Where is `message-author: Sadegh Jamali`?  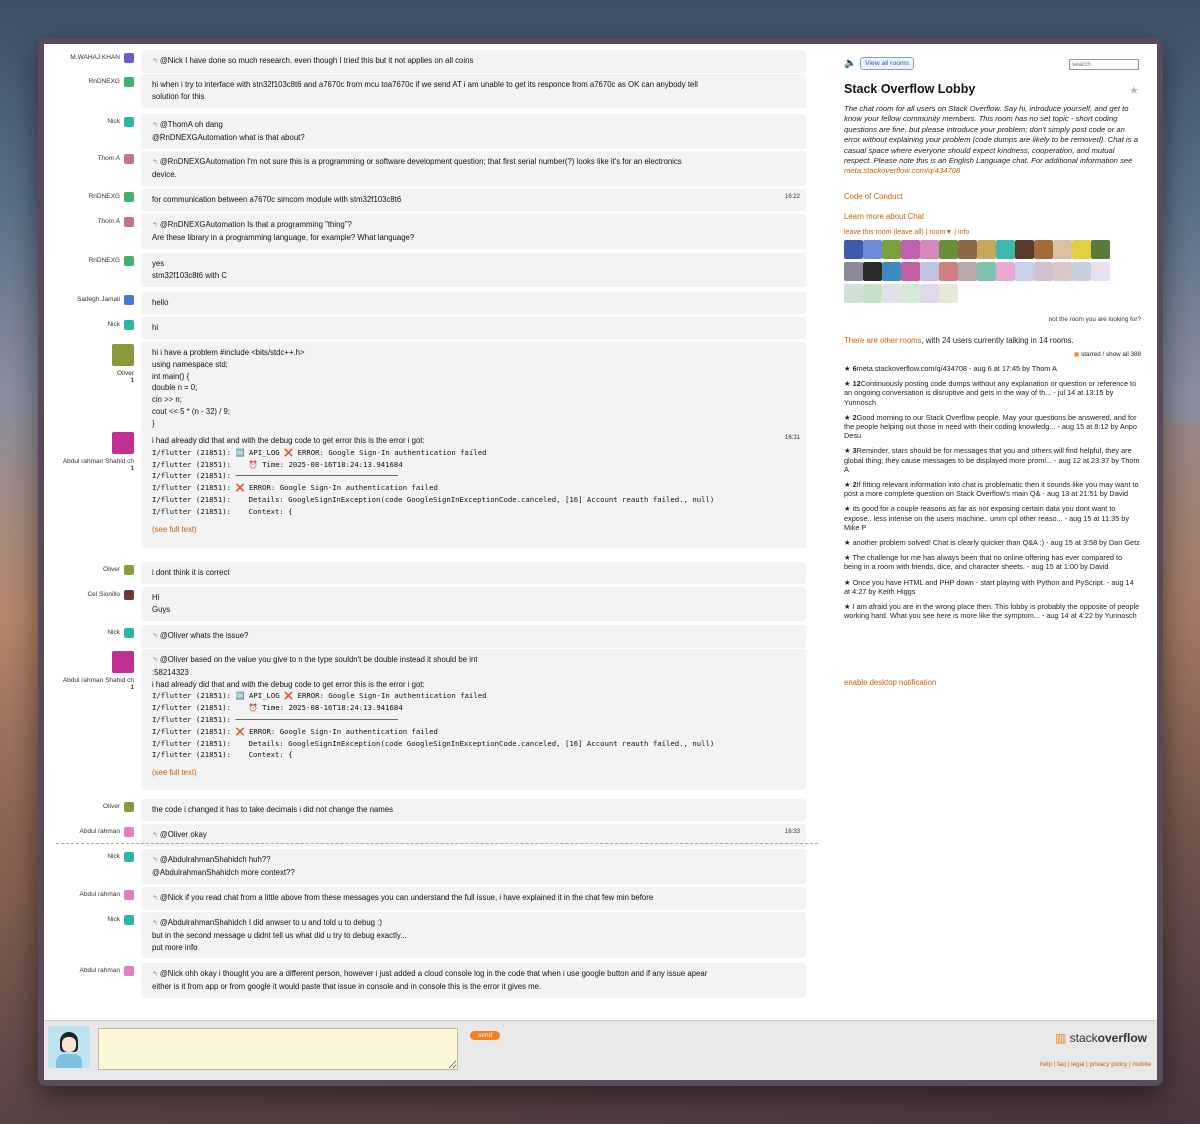
message-author: Sadegh Jamali is located at coordinates (89, 299).